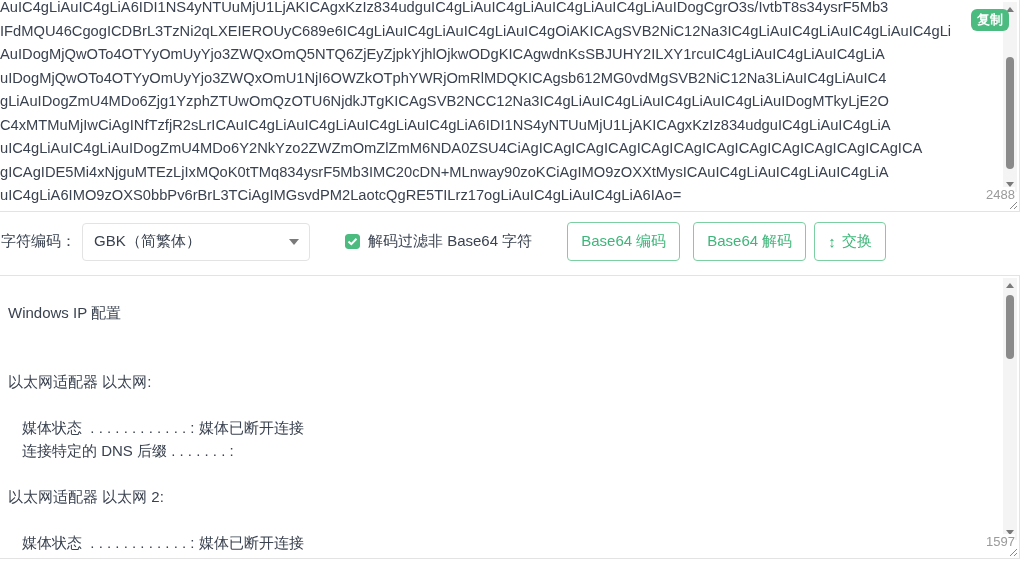 Image resolution: width=1024 pixels, height=561 pixels. I want to click on scrollbar, so click(1010, 97).